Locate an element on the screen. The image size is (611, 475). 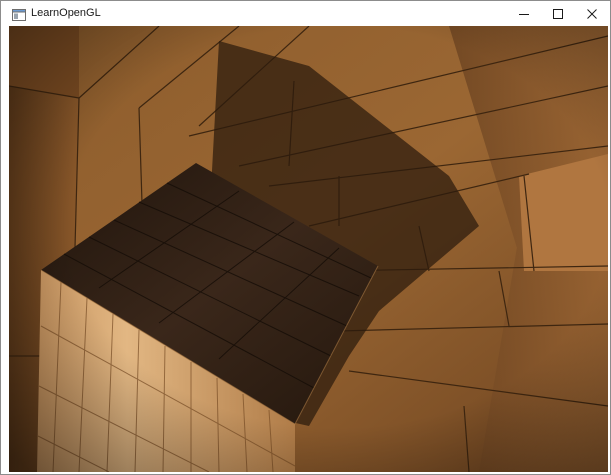
maximize-icon is located at coordinates (558, 13).